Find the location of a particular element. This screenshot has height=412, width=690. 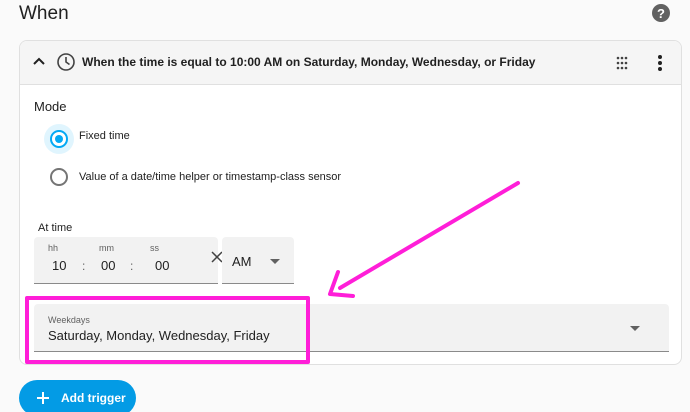

more-vert-icon is located at coordinates (660, 63).